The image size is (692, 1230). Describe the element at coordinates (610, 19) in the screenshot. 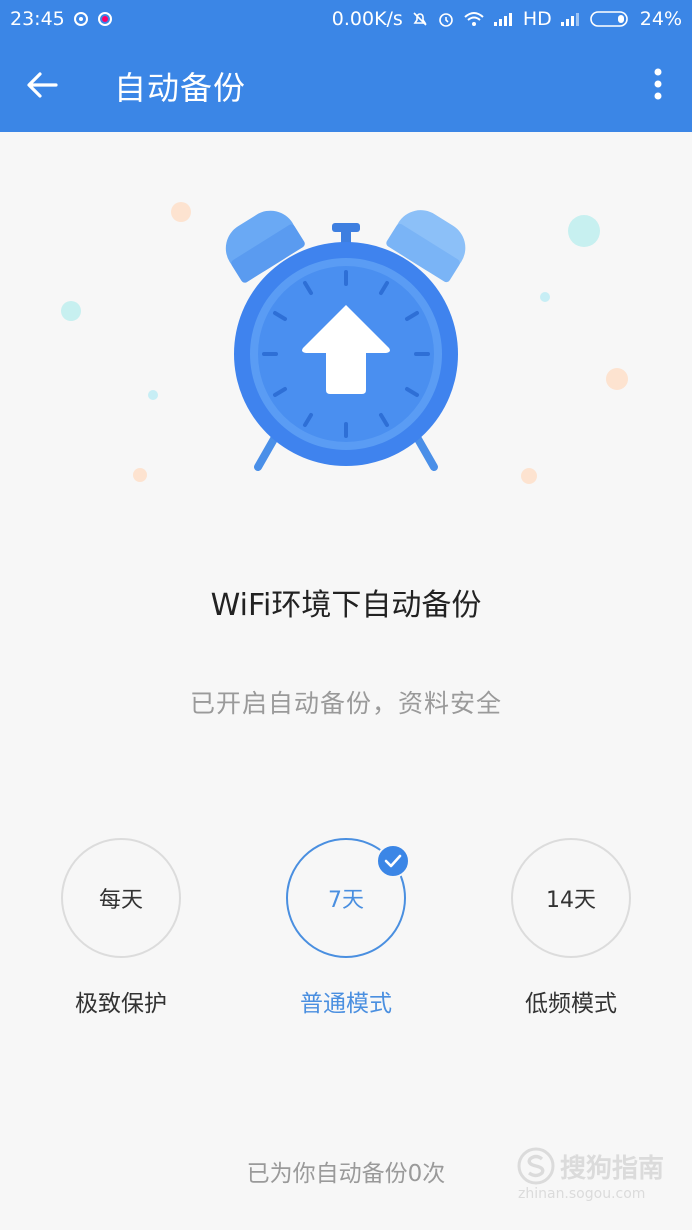

I see `battery-icon` at that location.